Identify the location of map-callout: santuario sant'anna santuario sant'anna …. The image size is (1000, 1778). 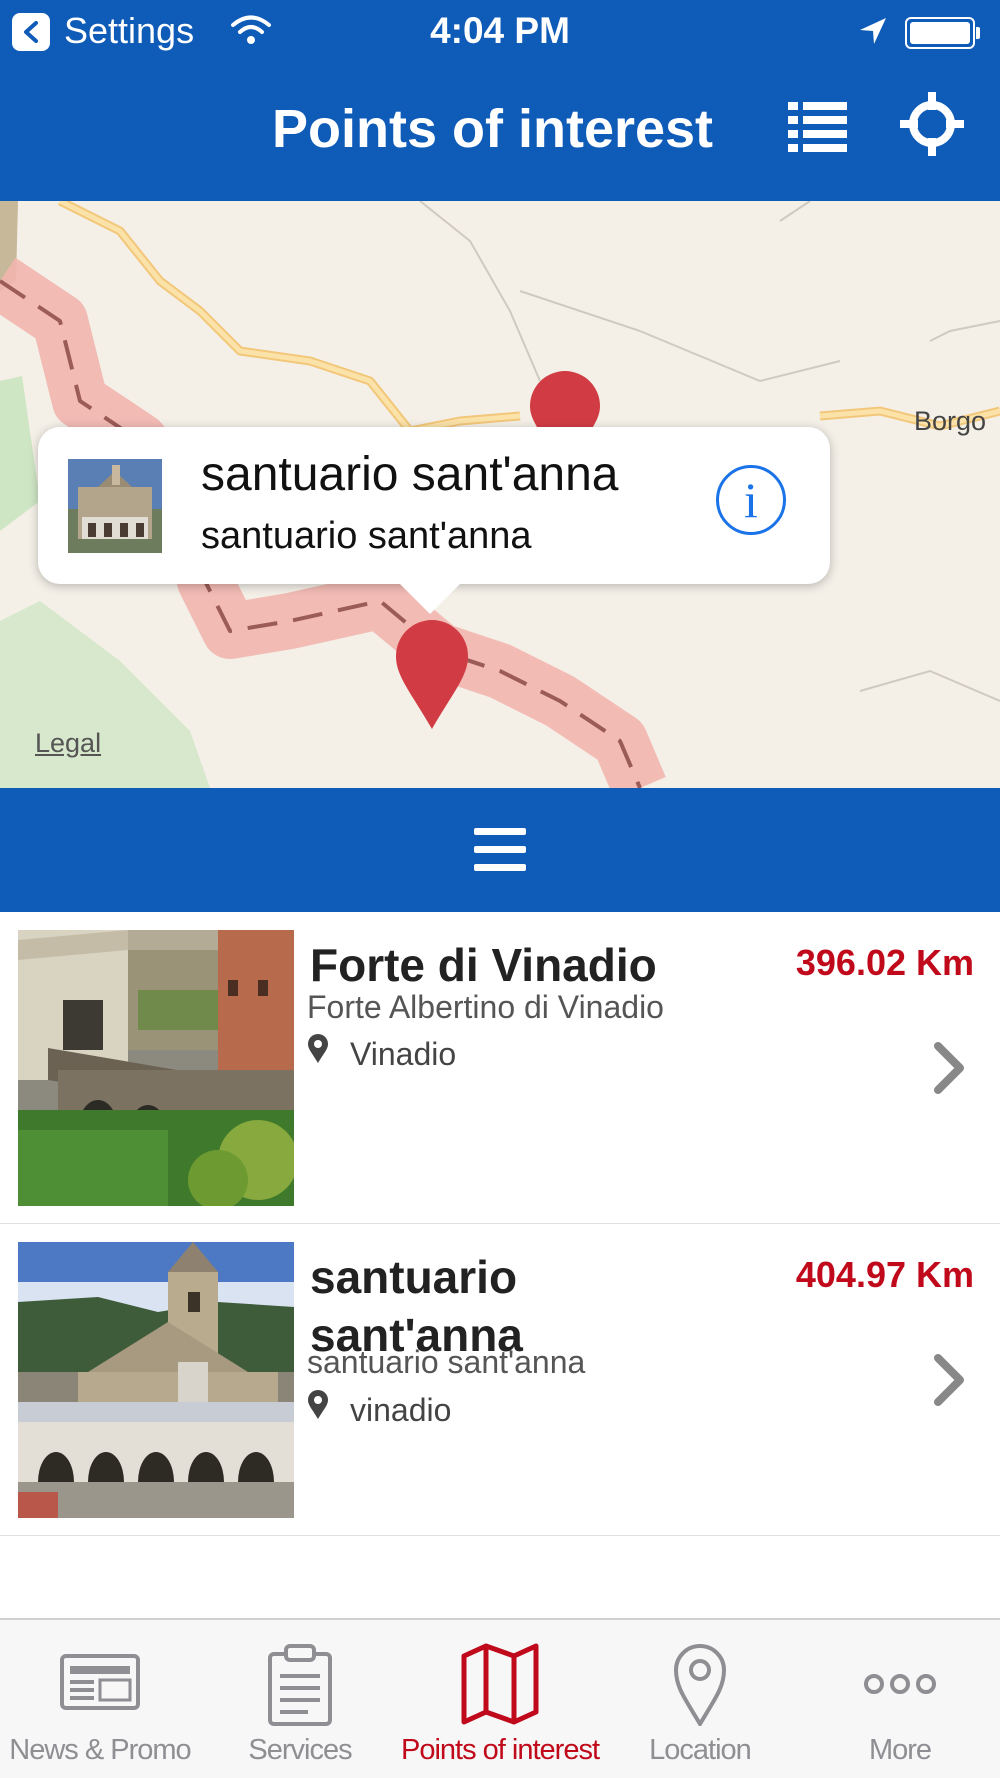
(434, 505).